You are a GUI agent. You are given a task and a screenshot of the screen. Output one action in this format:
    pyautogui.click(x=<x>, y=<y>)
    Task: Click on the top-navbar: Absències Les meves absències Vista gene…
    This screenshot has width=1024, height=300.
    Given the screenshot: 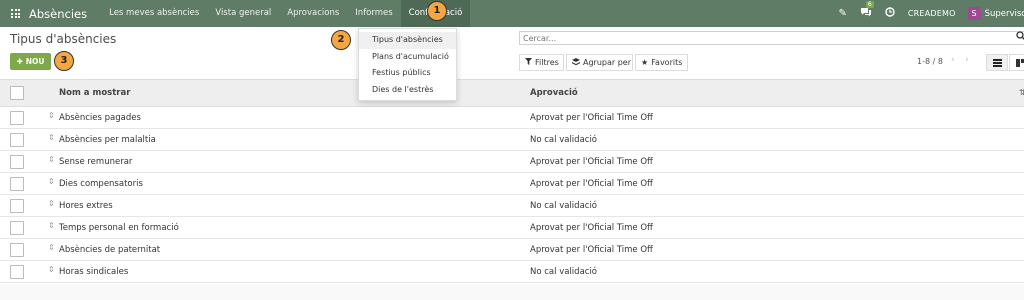 What is the action you would take?
    pyautogui.click(x=512, y=13)
    